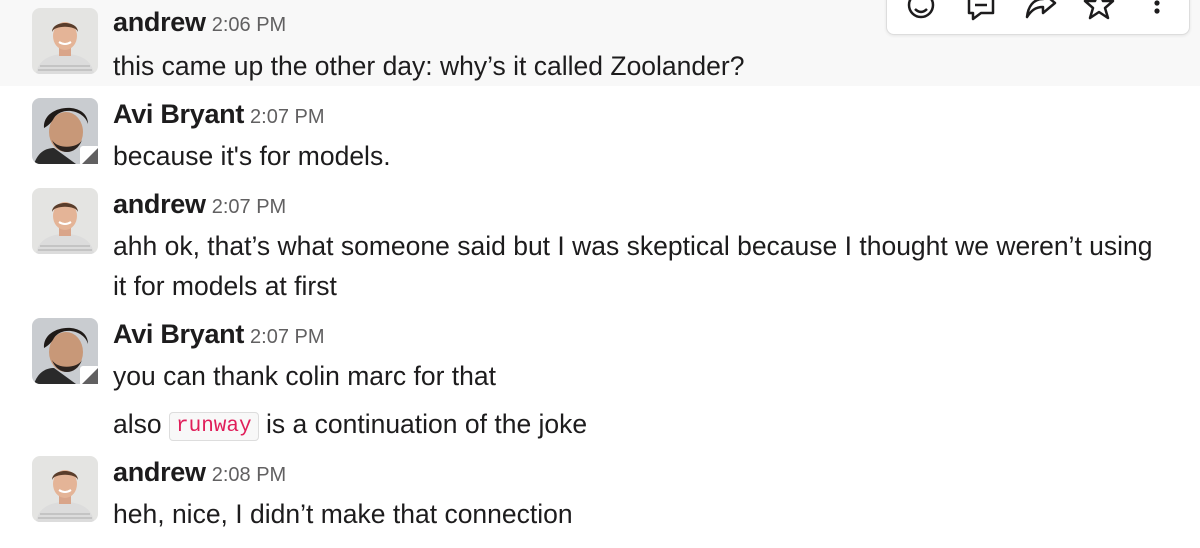 Image resolution: width=1200 pixels, height=548 pixels. What do you see at coordinates (214, 426) in the screenshot?
I see `inline-code: runway` at bounding box center [214, 426].